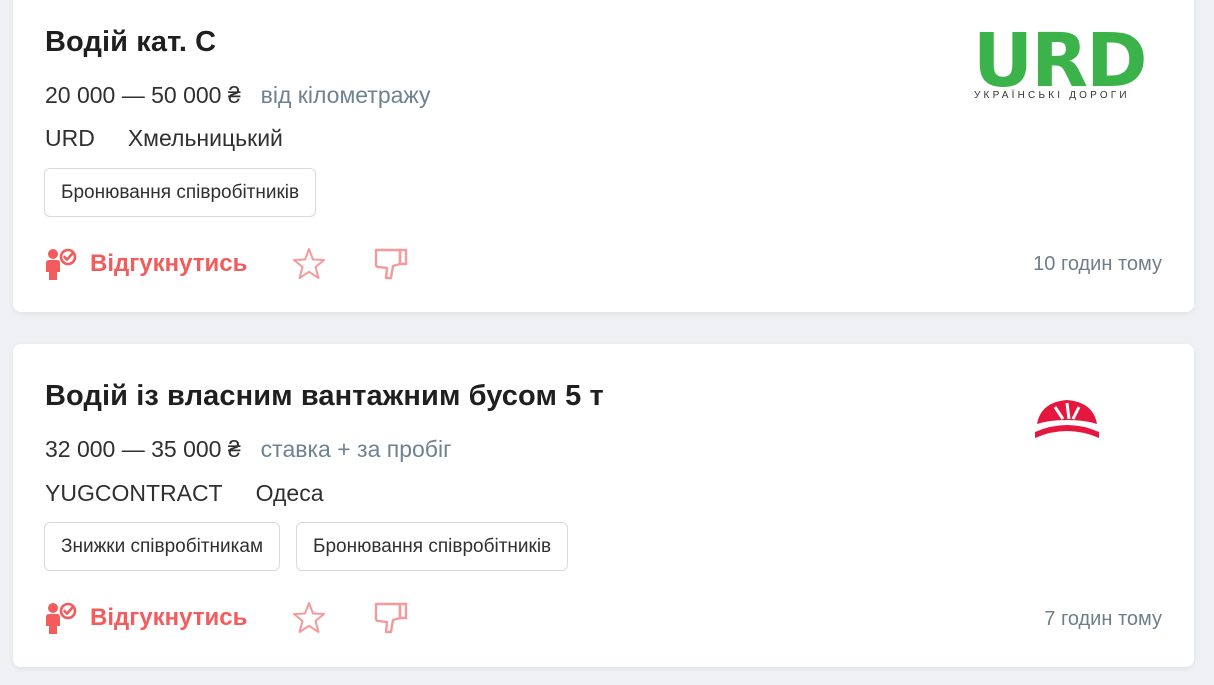 Image resolution: width=1214 pixels, height=685 pixels. Describe the element at coordinates (1103, 619) in the screenshot. I see `posted-time: 7 годин тому` at that location.